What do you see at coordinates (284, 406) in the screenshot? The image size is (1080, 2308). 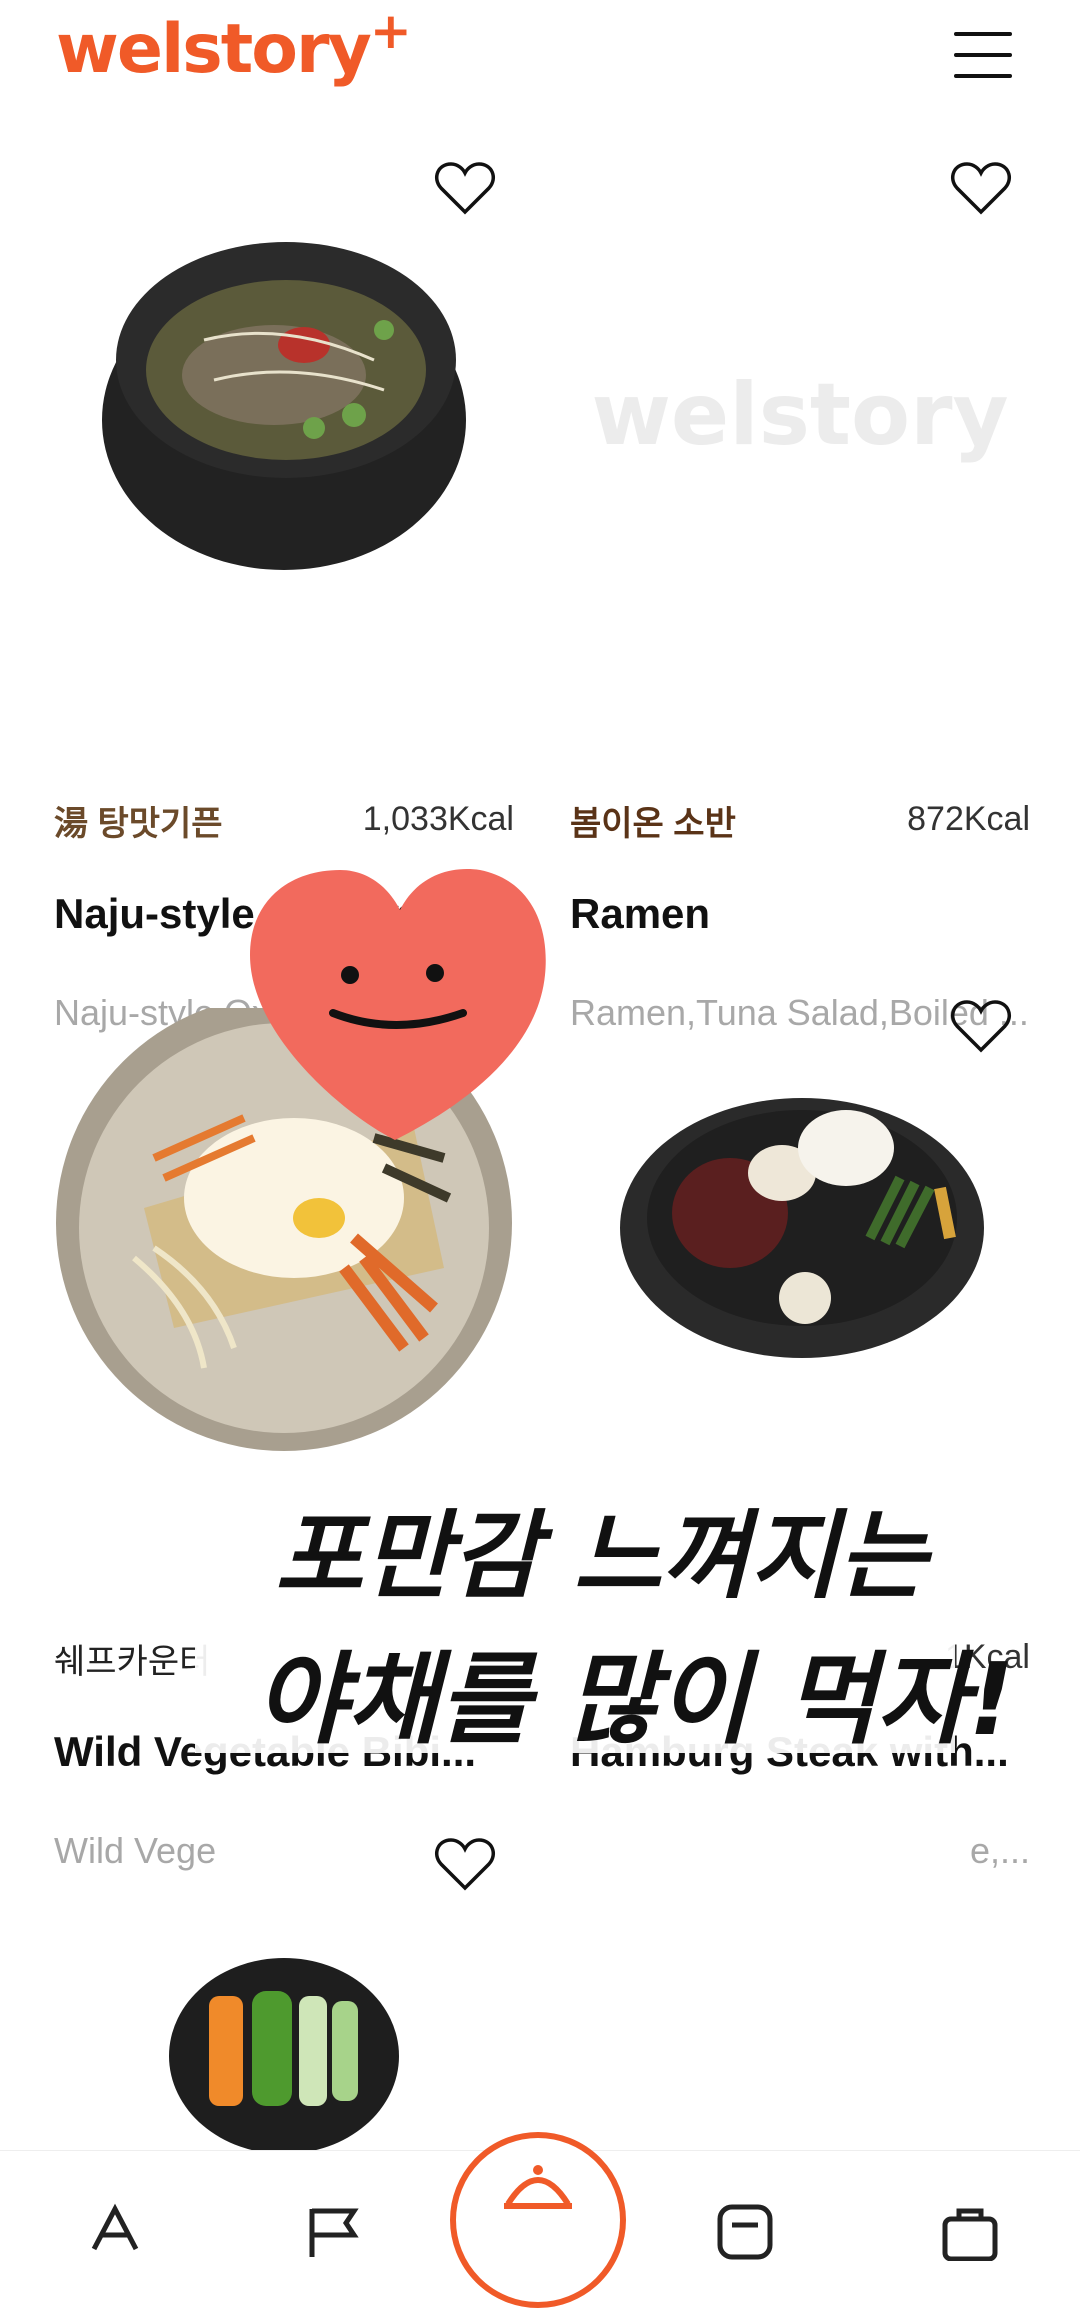 I see `ox-bone-soup-image` at bounding box center [284, 406].